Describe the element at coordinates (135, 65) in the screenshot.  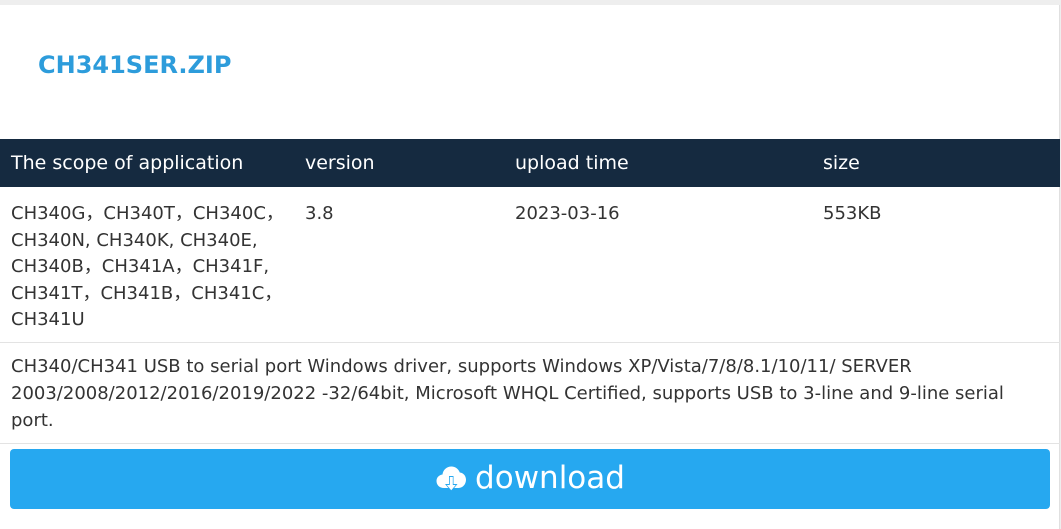
I see `file-title: CH341SER.ZIP` at that location.